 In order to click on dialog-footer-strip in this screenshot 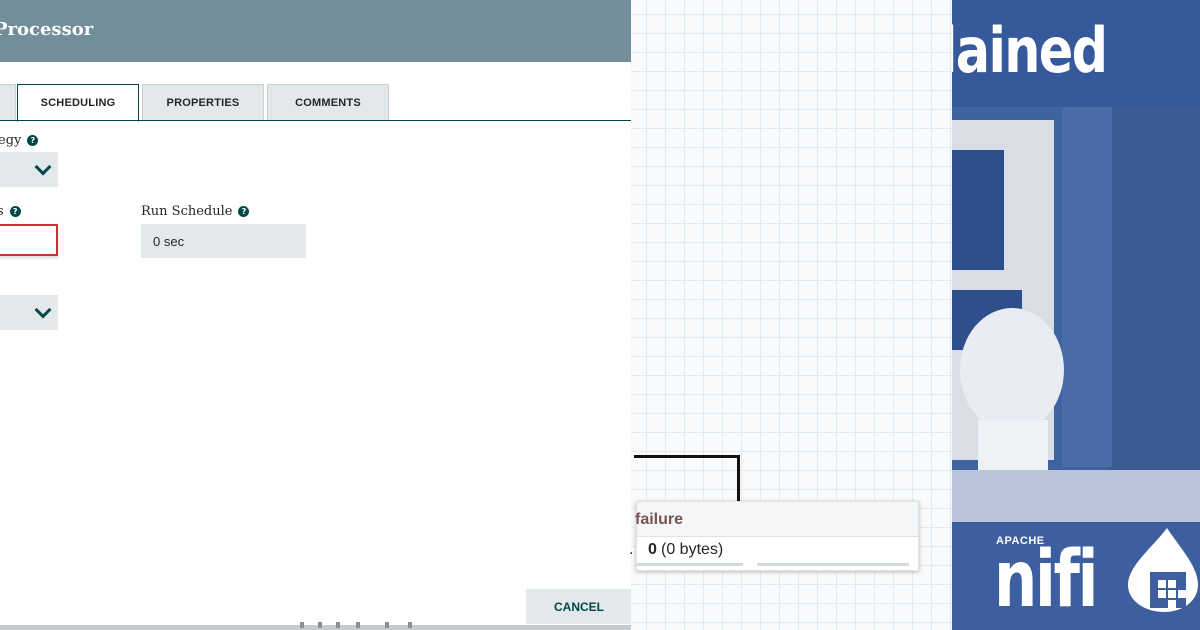, I will do `click(315, 627)`.